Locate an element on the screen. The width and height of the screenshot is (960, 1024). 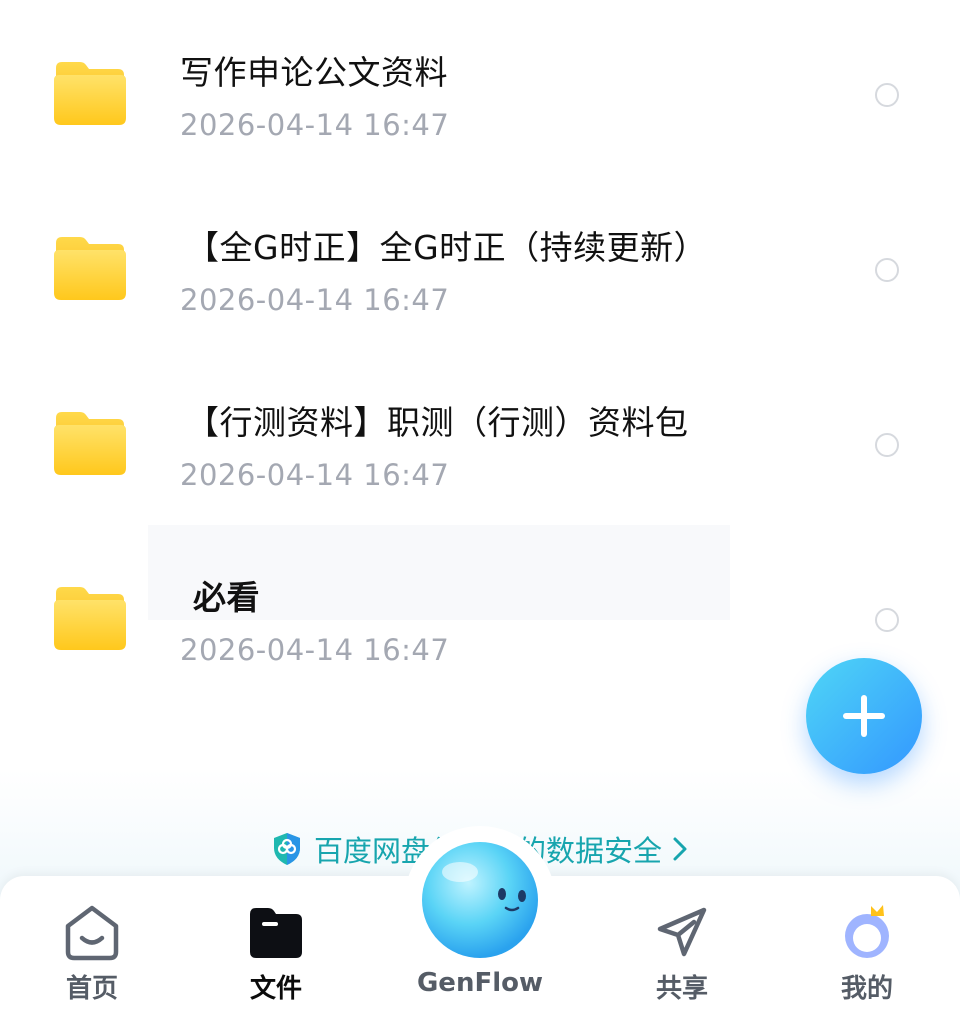
file-name: 必看 is located at coordinates (226, 597).